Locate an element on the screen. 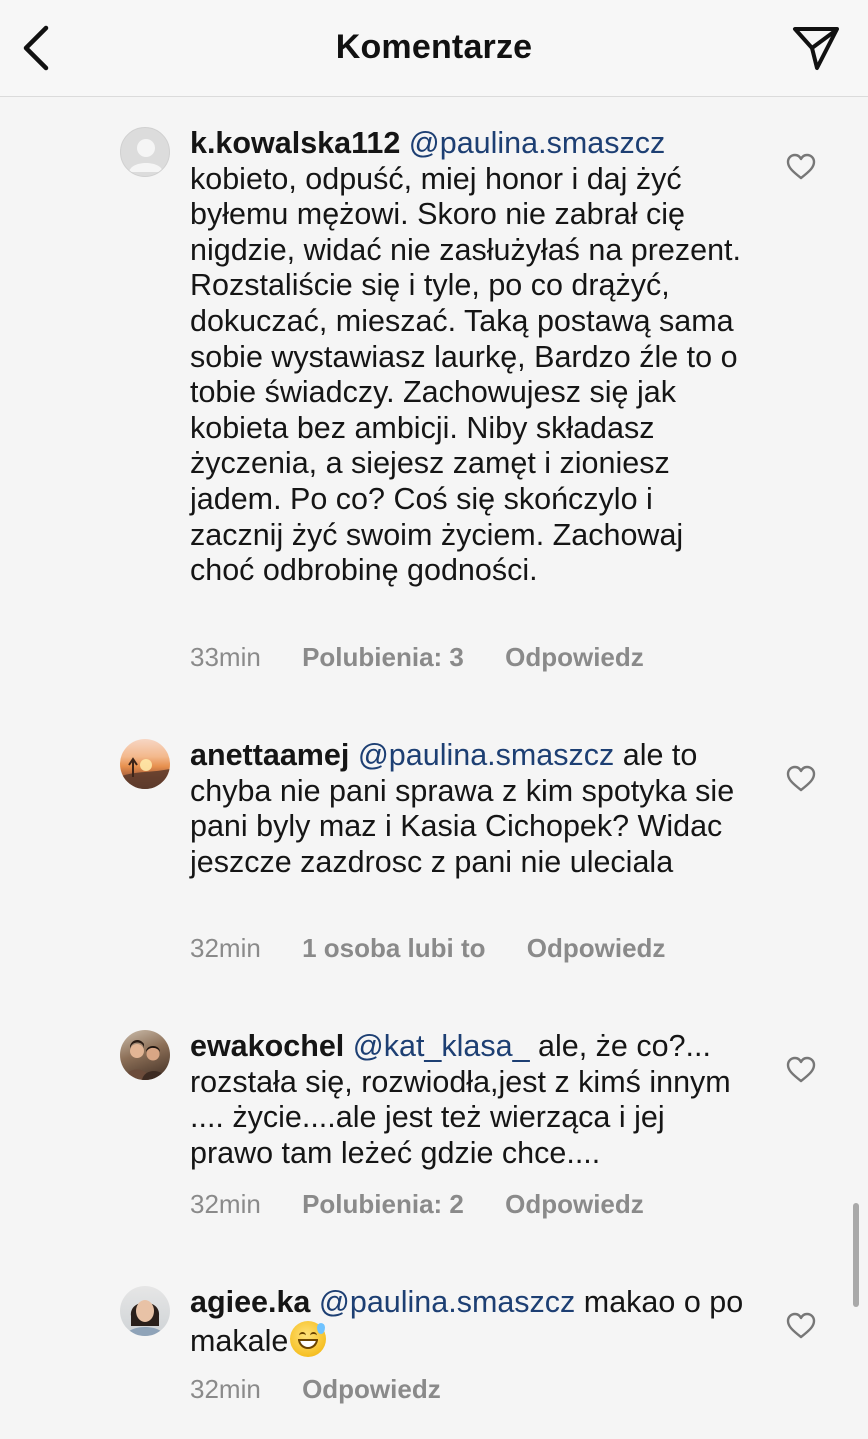 This screenshot has height=1439, width=868. comment-meta: 32min Odpowiedz is located at coordinates (332, 1389).